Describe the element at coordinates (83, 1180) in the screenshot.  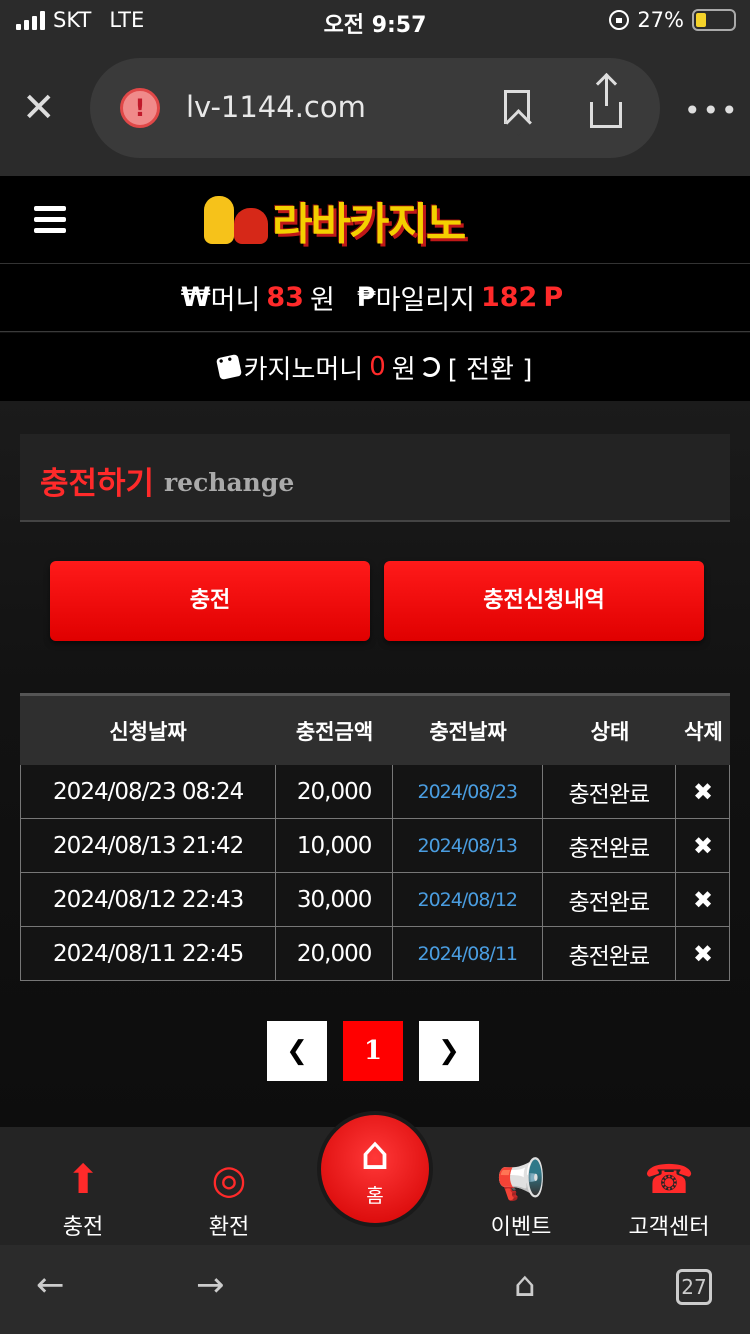
I see `charge-box-icon: ⬆` at that location.